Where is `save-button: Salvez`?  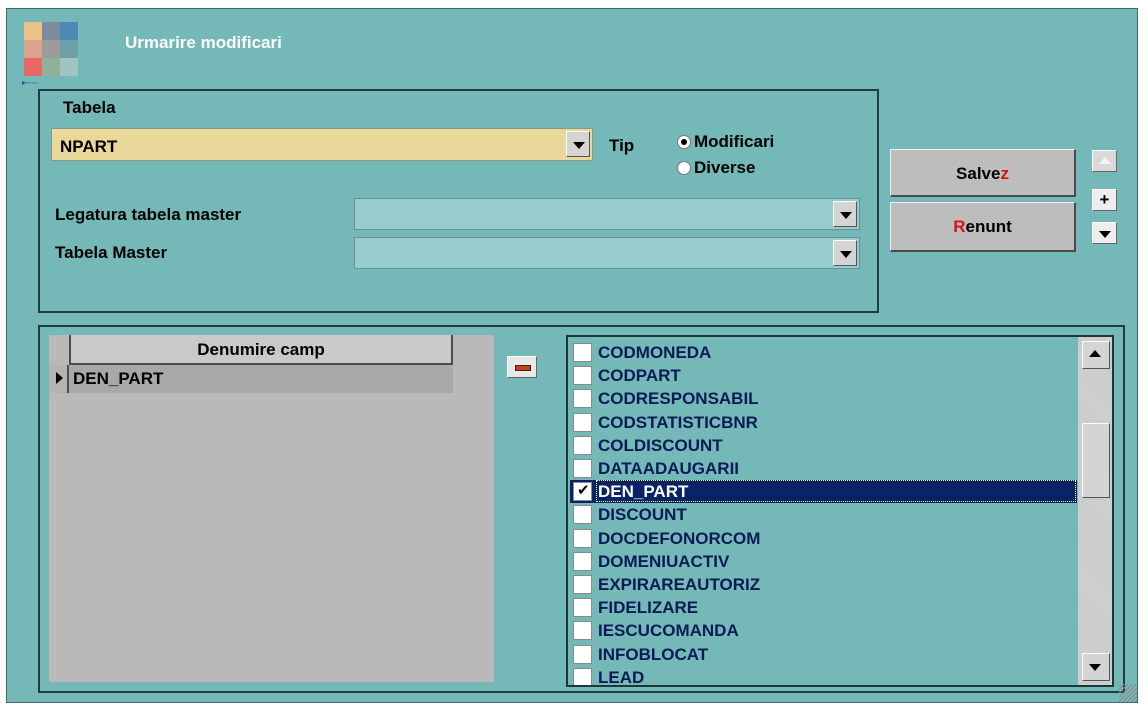 save-button: Salvez is located at coordinates (983, 173).